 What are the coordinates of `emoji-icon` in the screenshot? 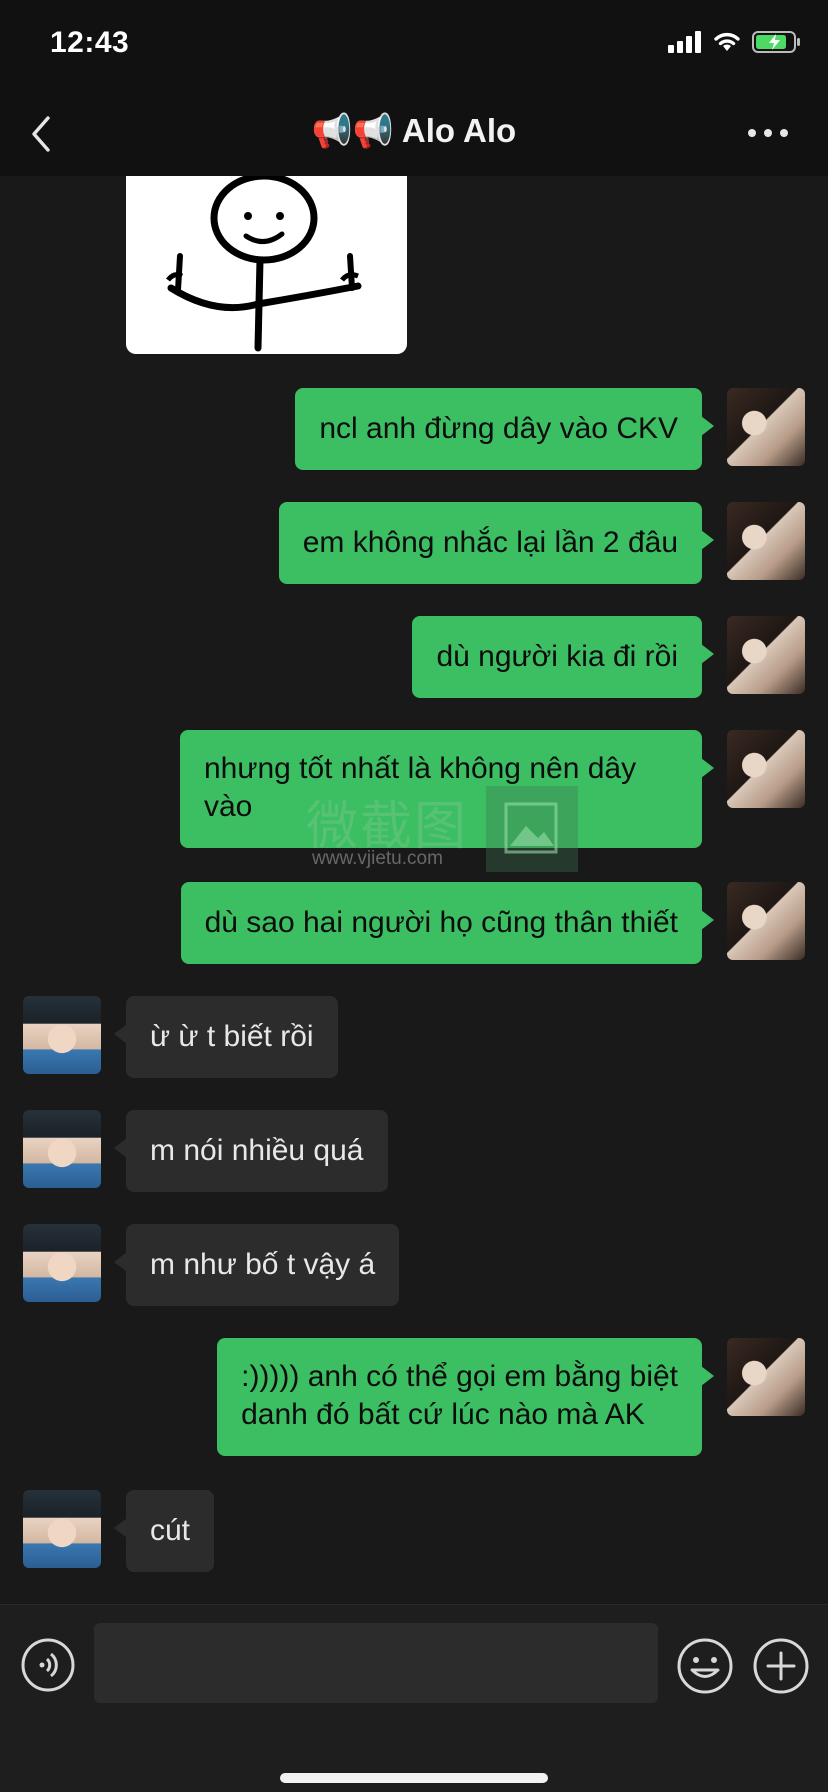 It's located at (705, 1666).